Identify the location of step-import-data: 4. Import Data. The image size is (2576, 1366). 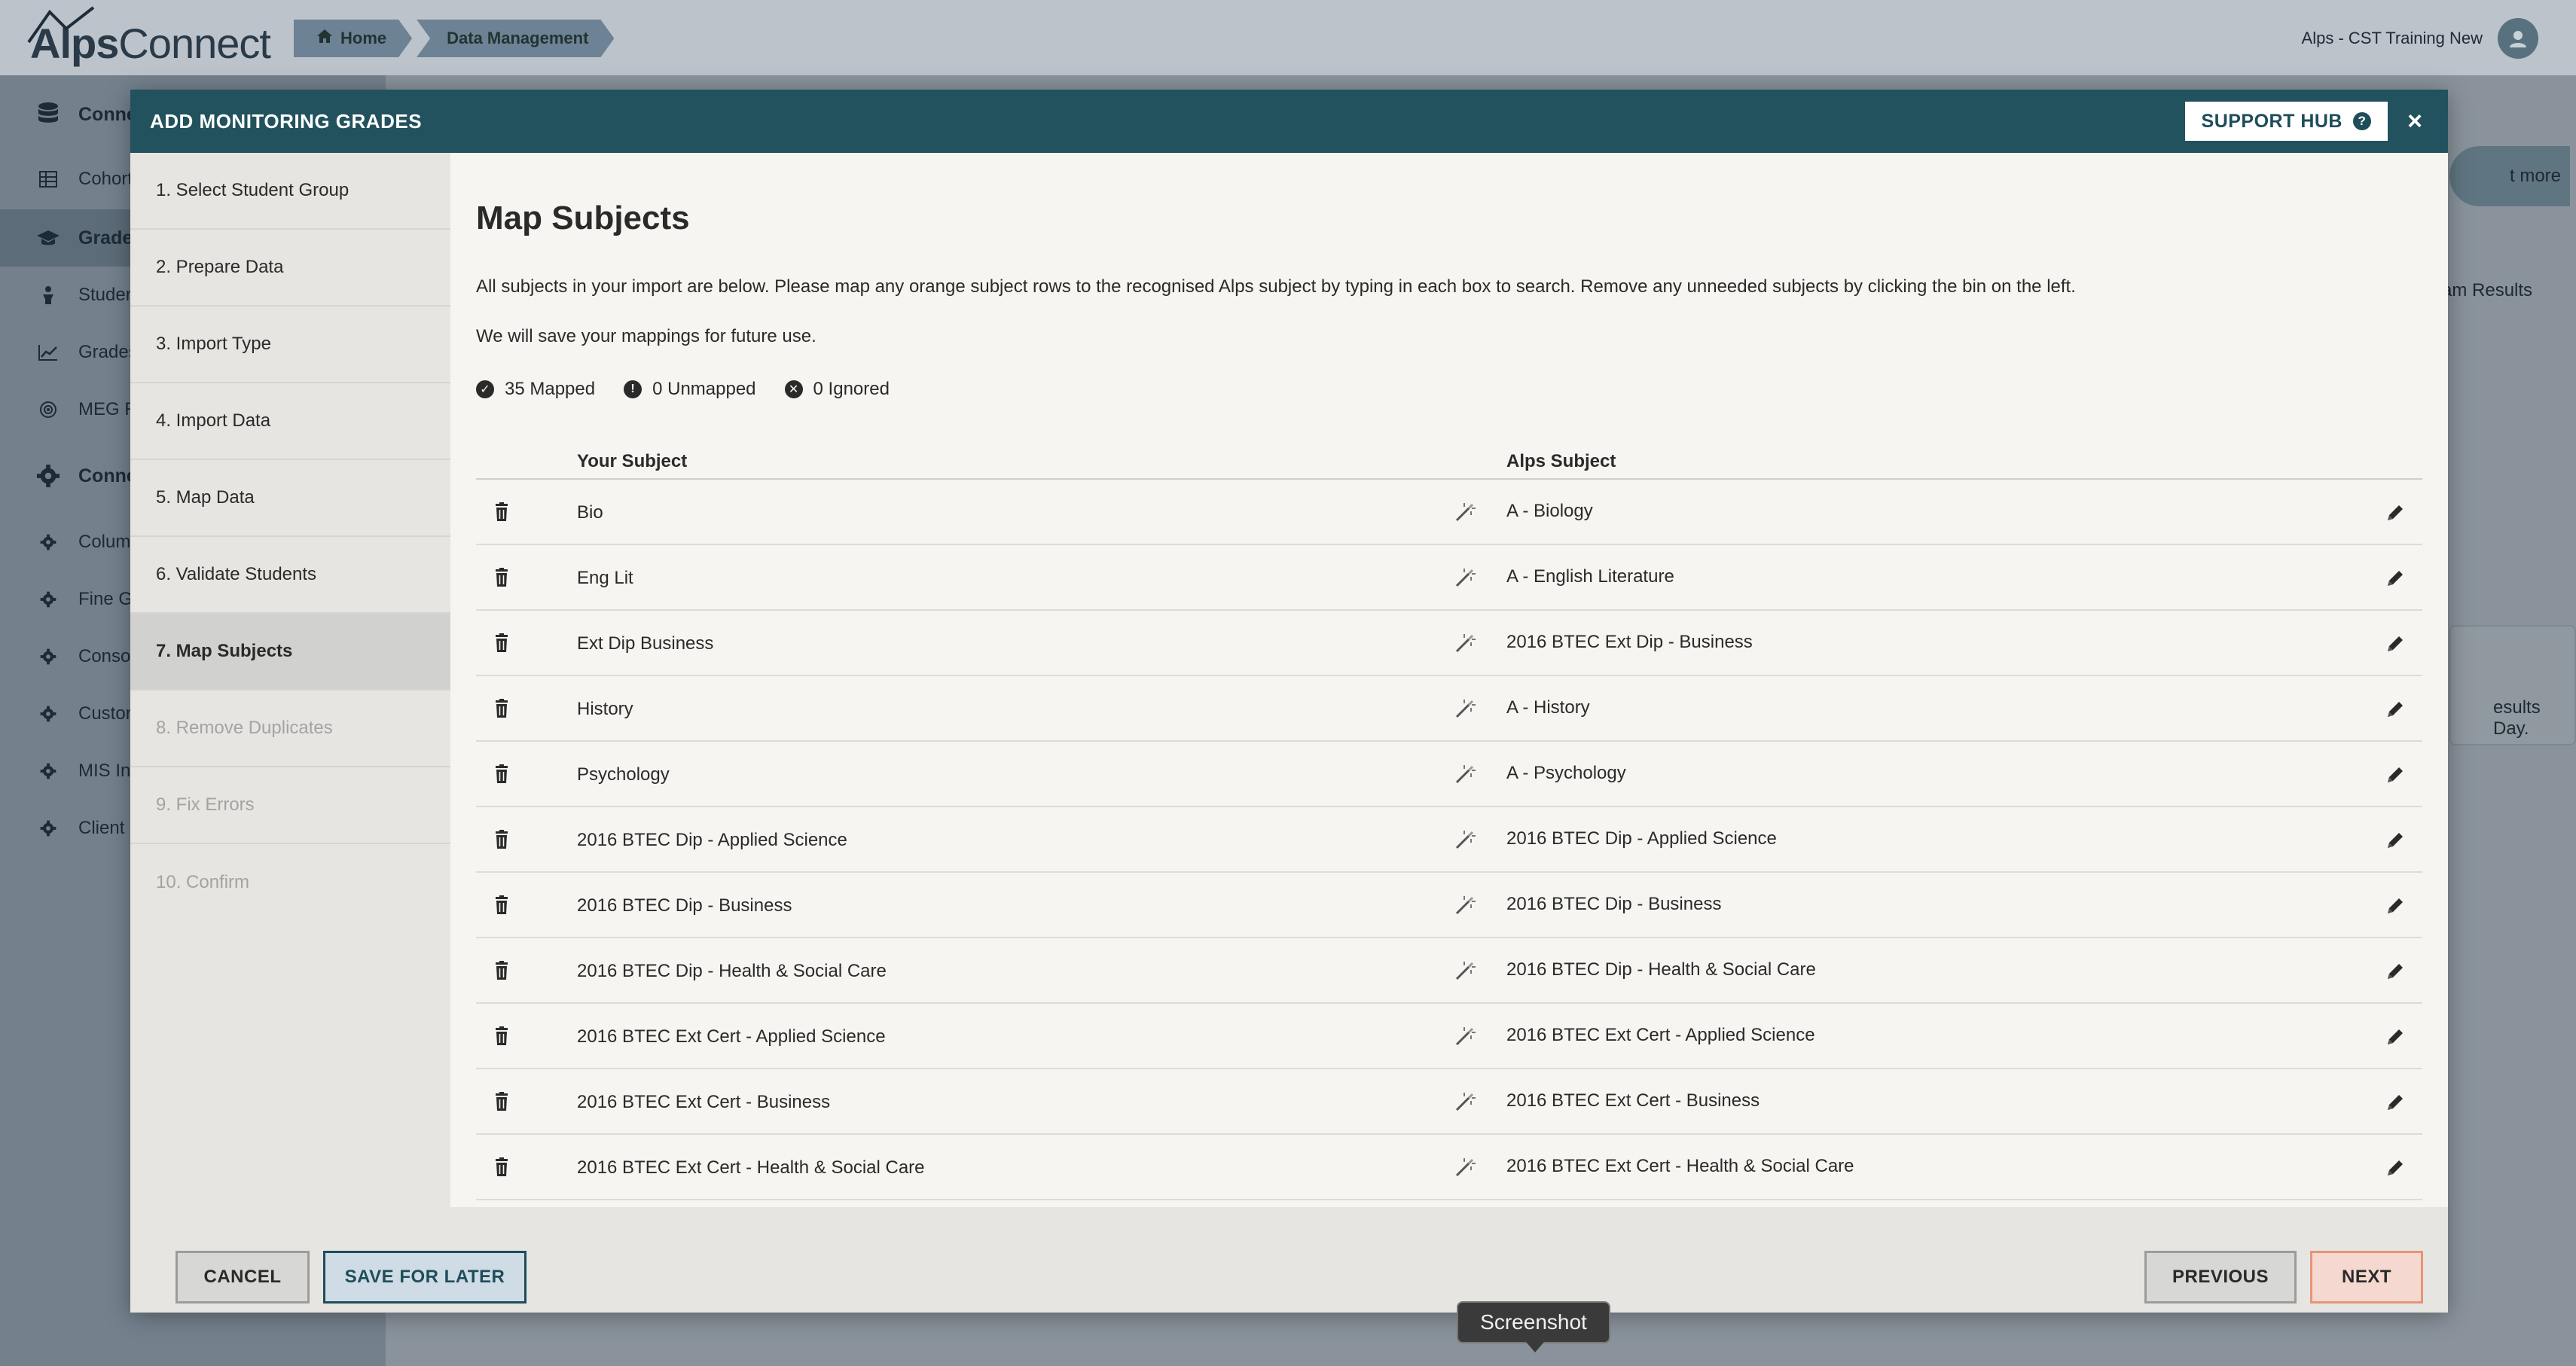
(290, 421).